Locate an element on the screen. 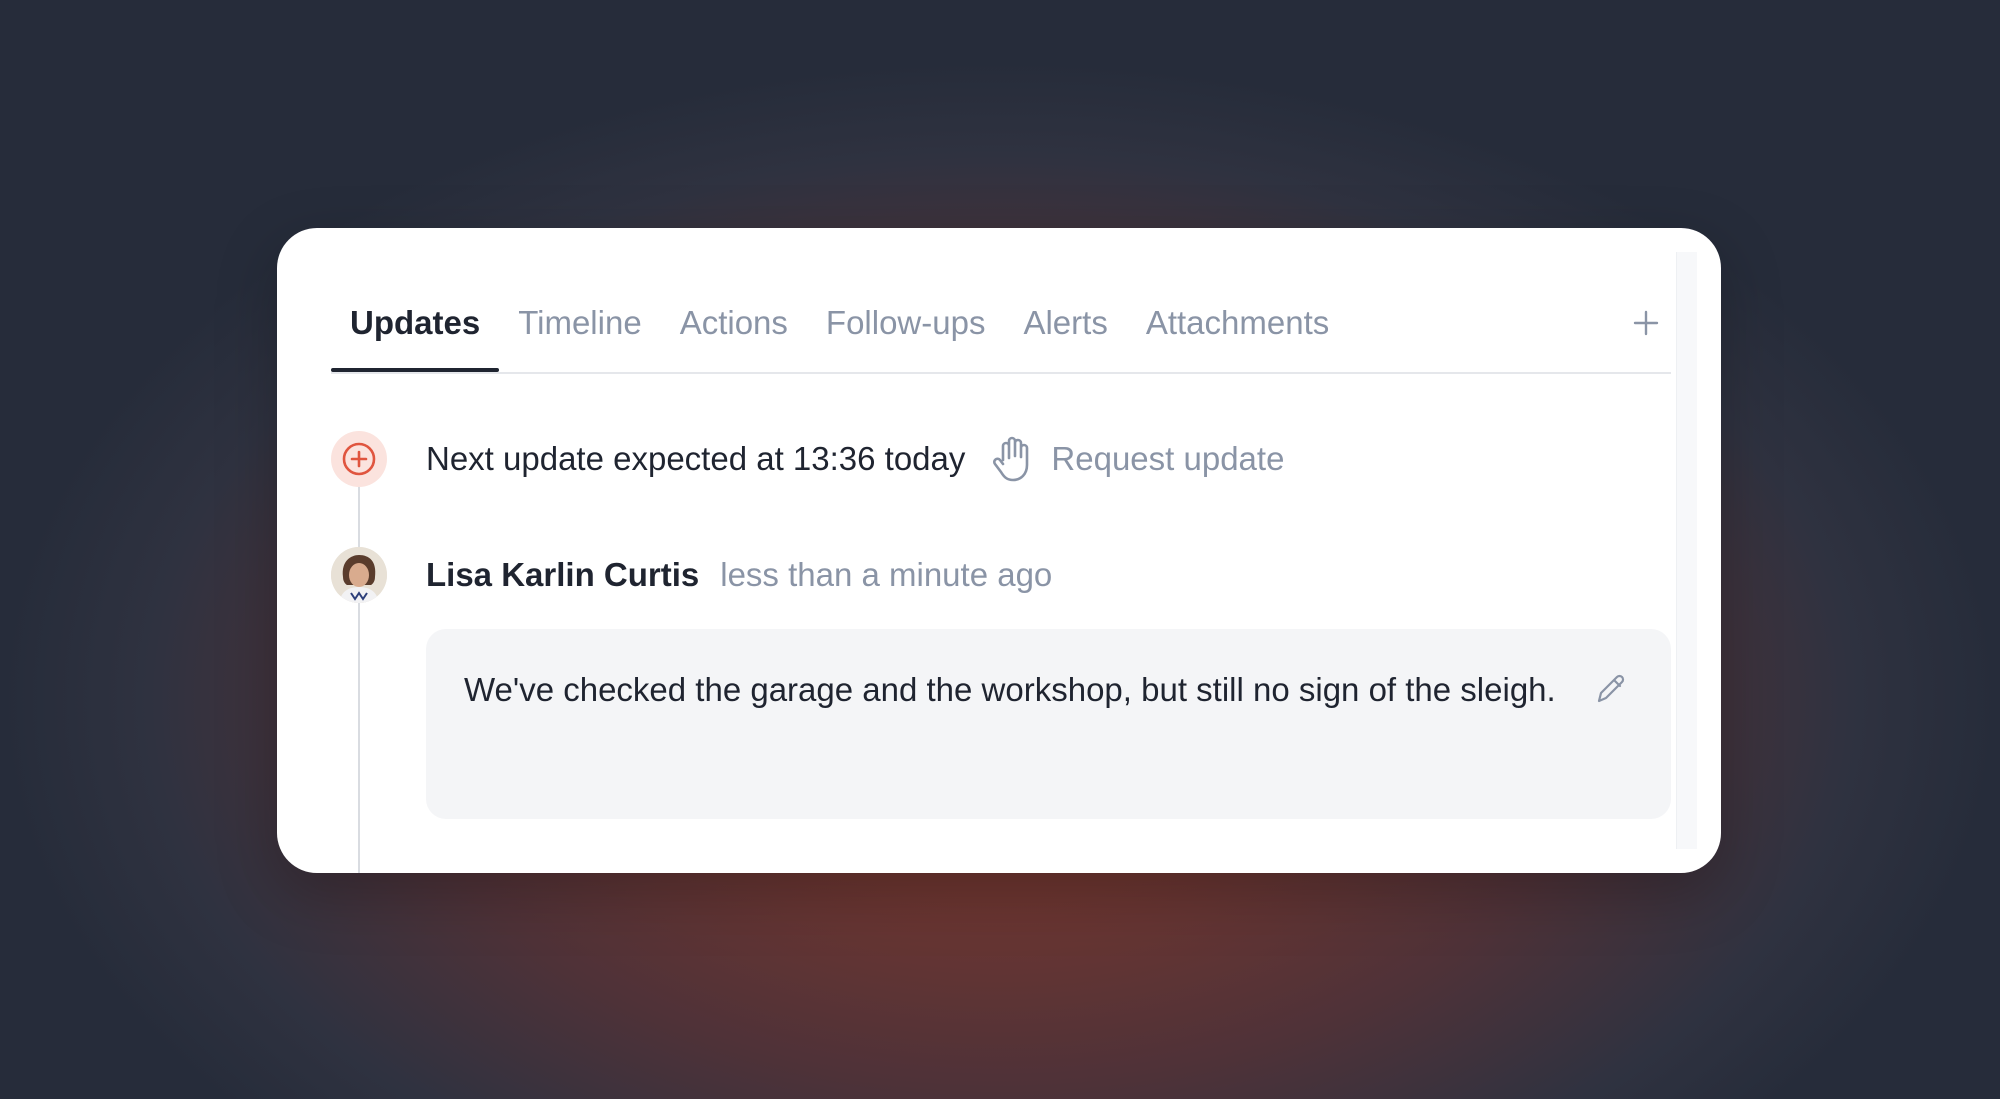 Image resolution: width=2000 pixels, height=1099 pixels. update-timestamp: less than a minute ago is located at coordinates (886, 574).